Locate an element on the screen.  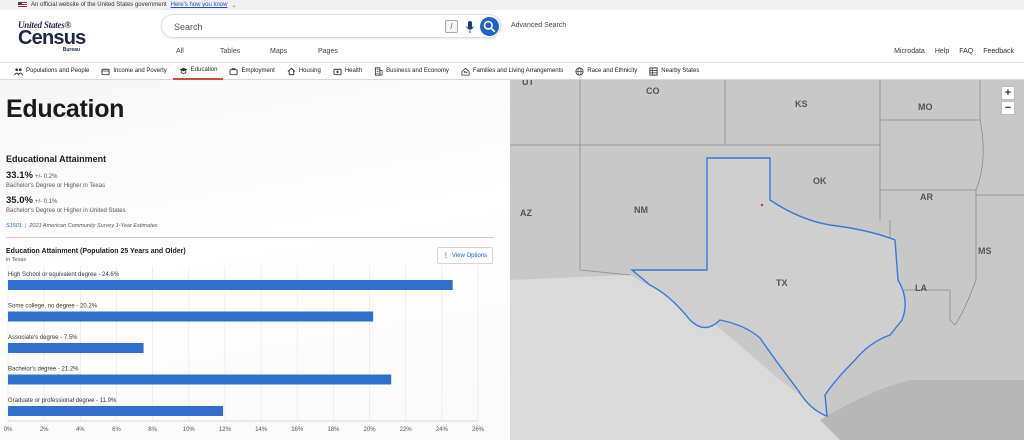
source-table-link: S1501 is located at coordinates (14, 226).